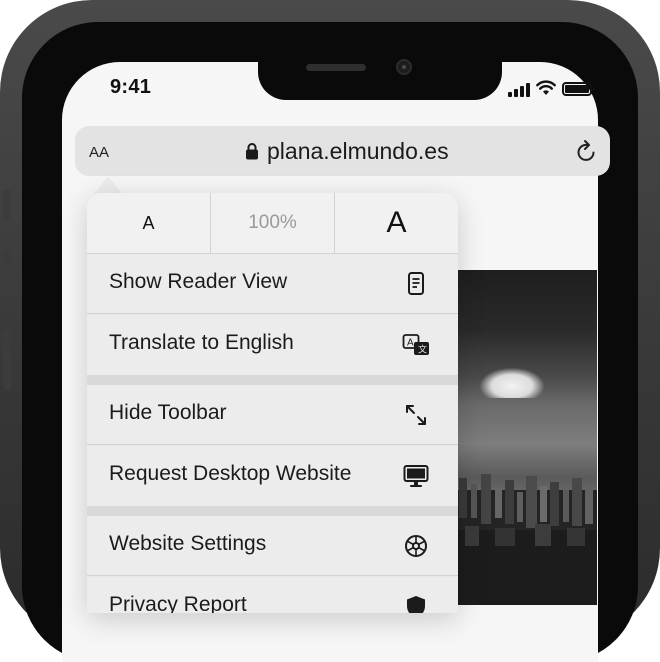  What do you see at coordinates (416, 415) in the screenshot?
I see `expand-arrows-icon` at bounding box center [416, 415].